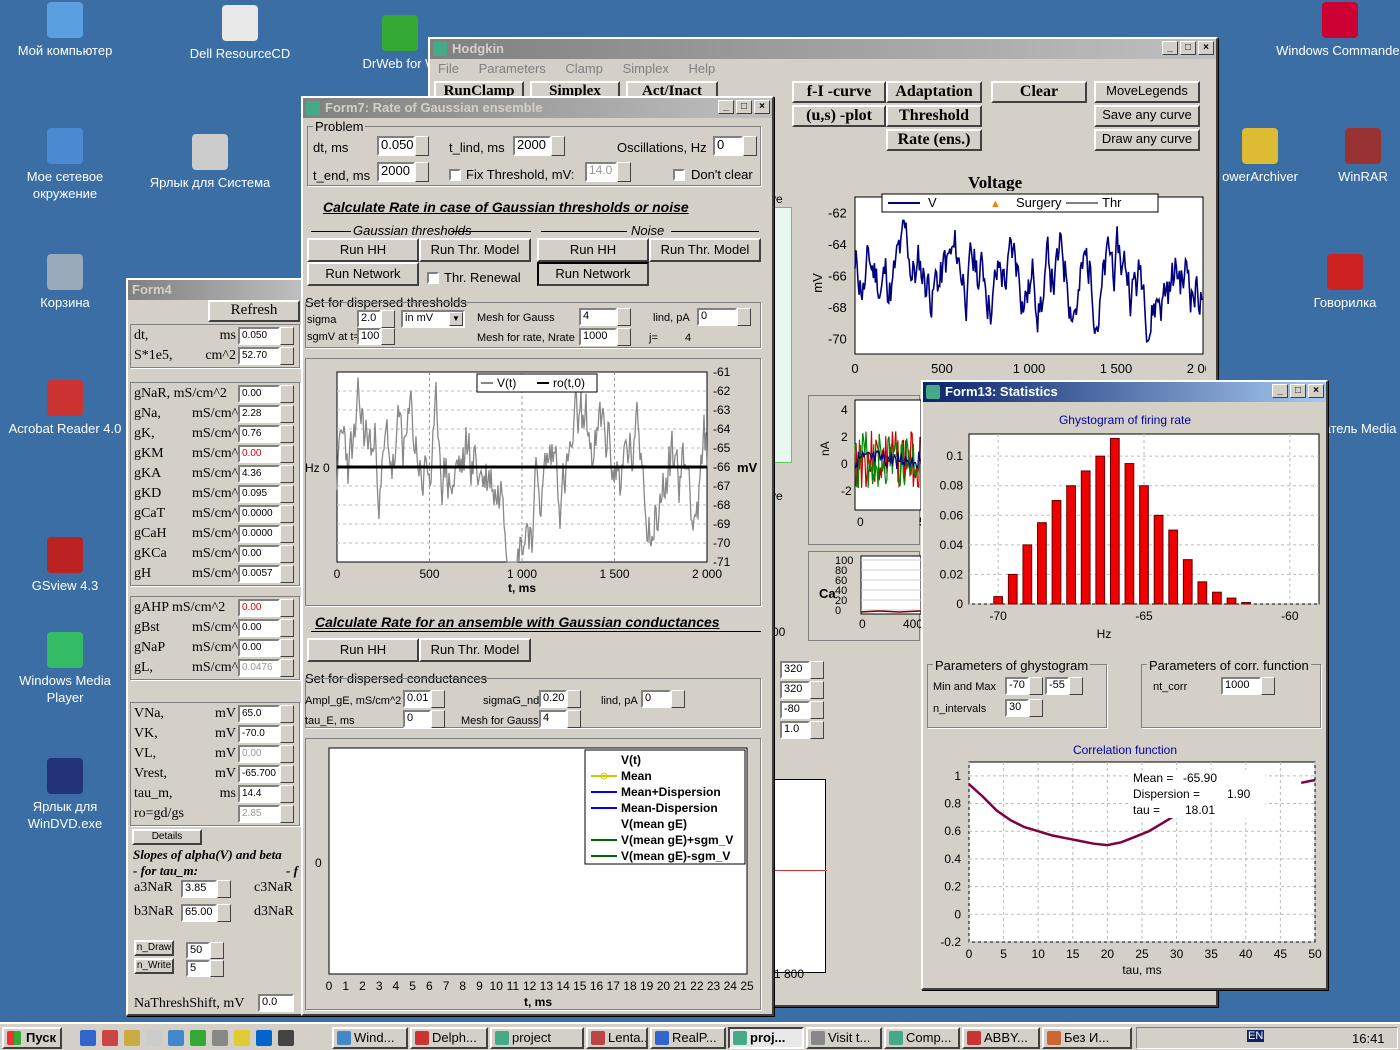 This screenshot has height=1050, width=1400. What do you see at coordinates (728, 146) in the screenshot?
I see `osc-input: 0` at bounding box center [728, 146].